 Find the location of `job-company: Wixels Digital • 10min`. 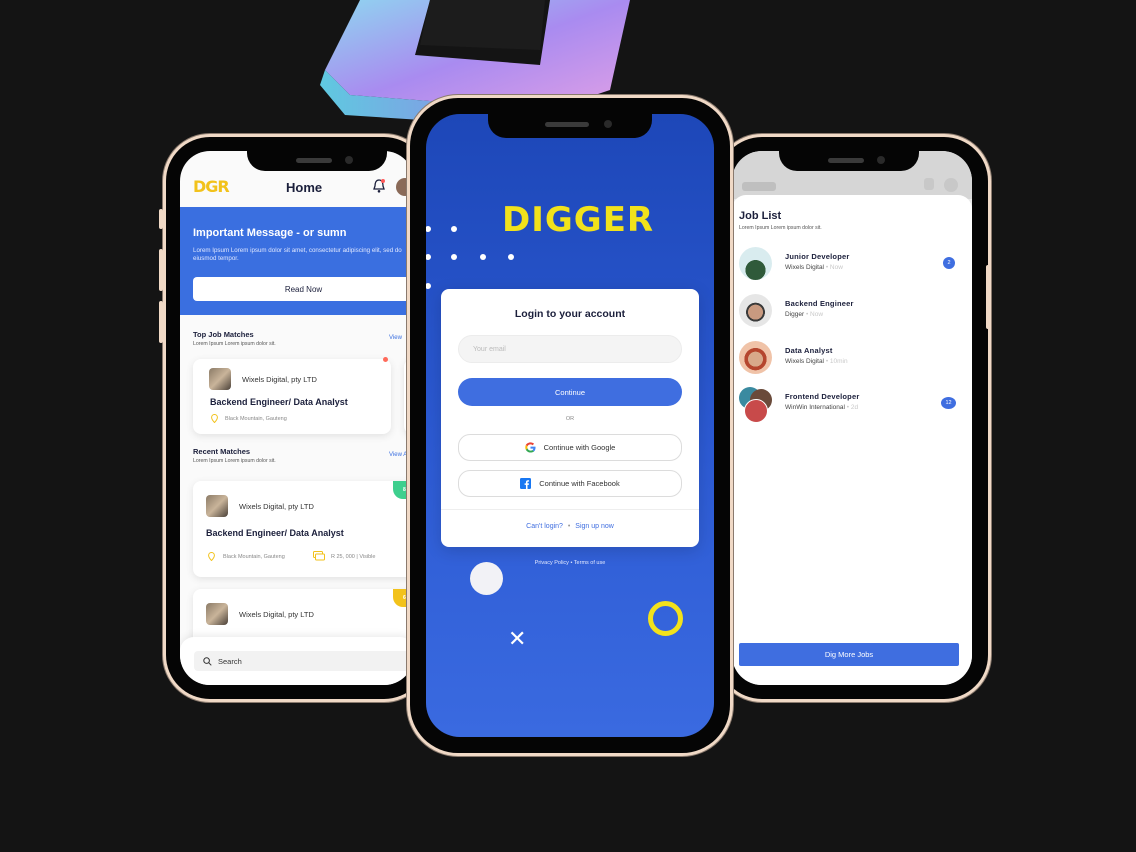

job-company: Wixels Digital • 10min is located at coordinates (816, 361).